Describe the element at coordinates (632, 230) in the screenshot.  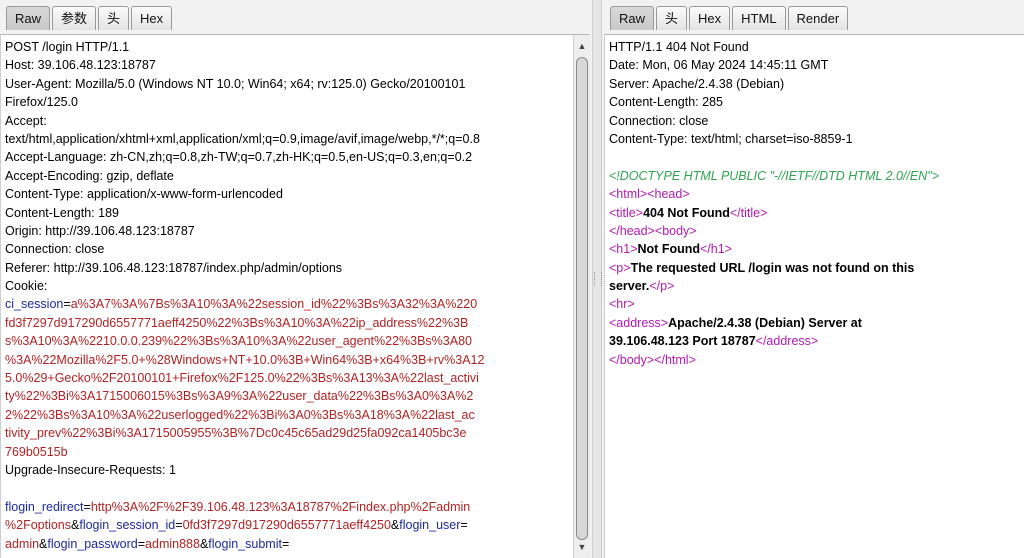
I see `html-tag: </head>` at that location.